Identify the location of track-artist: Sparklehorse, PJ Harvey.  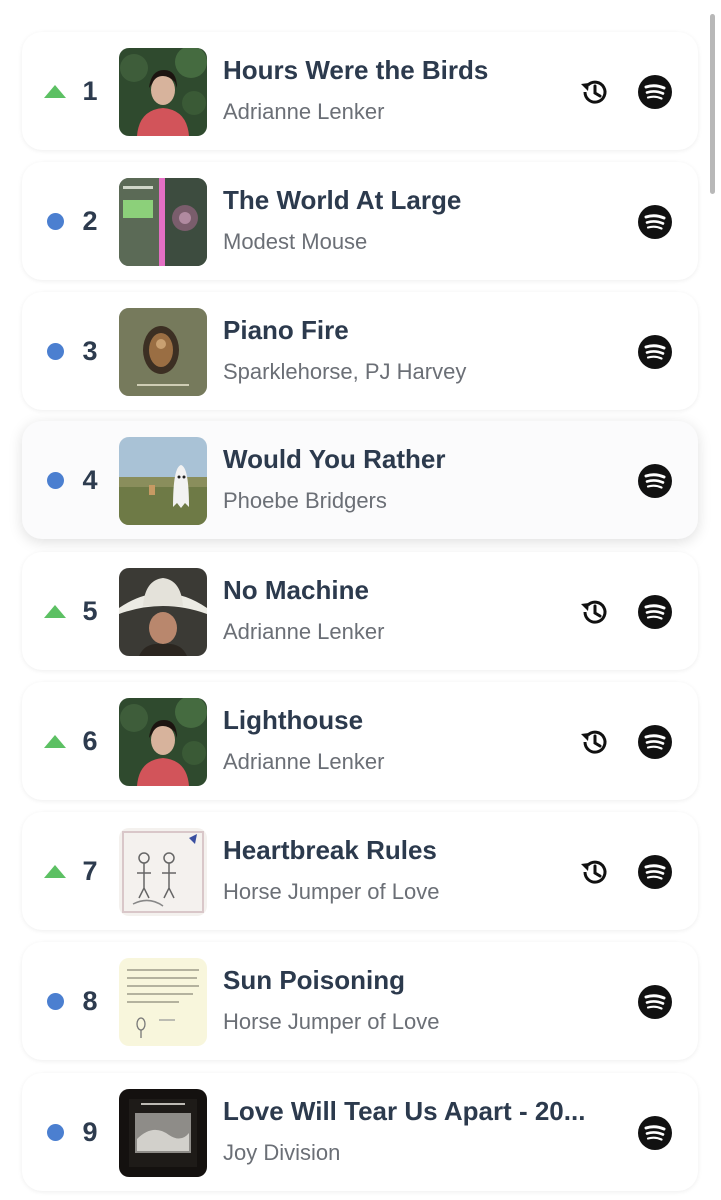
(345, 371).